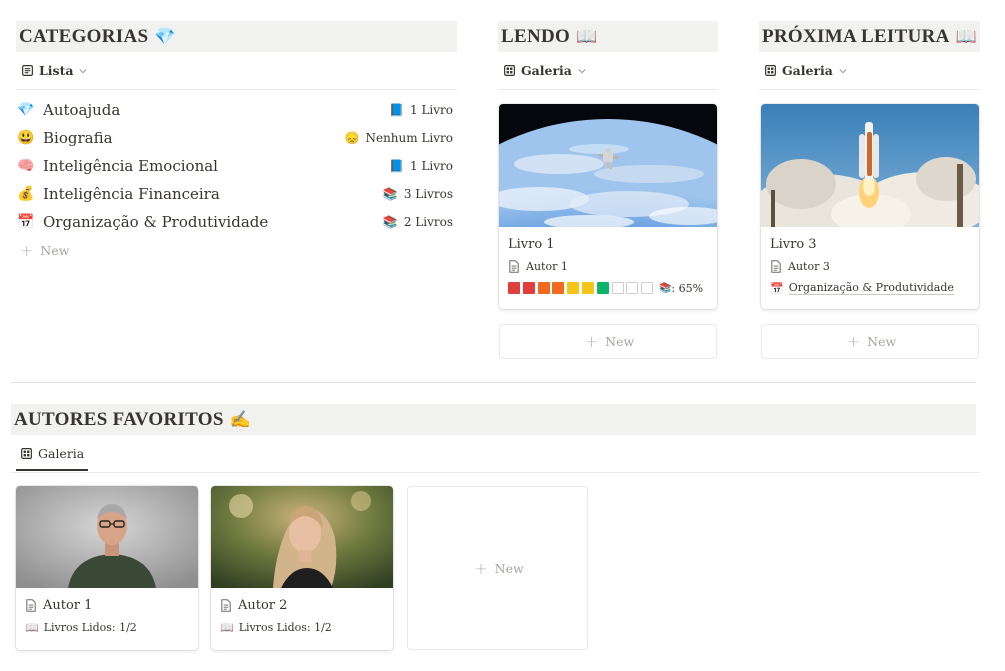 This screenshot has height=671, width=1005. I want to click on view-label: Lista, so click(56, 70).